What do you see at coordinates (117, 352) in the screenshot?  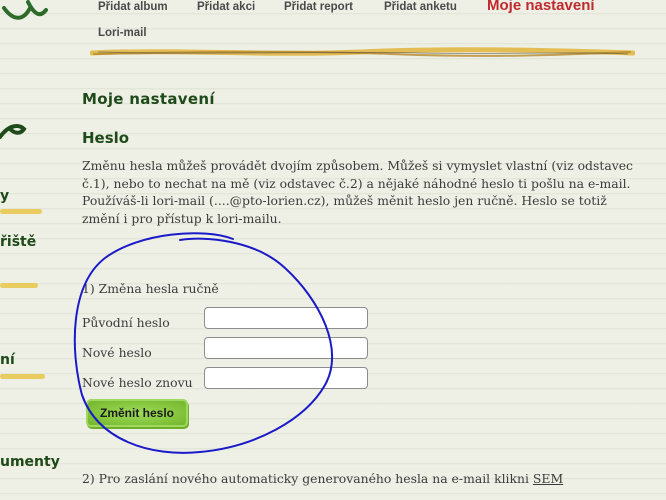 I see `new-password-label: Nové heslo` at bounding box center [117, 352].